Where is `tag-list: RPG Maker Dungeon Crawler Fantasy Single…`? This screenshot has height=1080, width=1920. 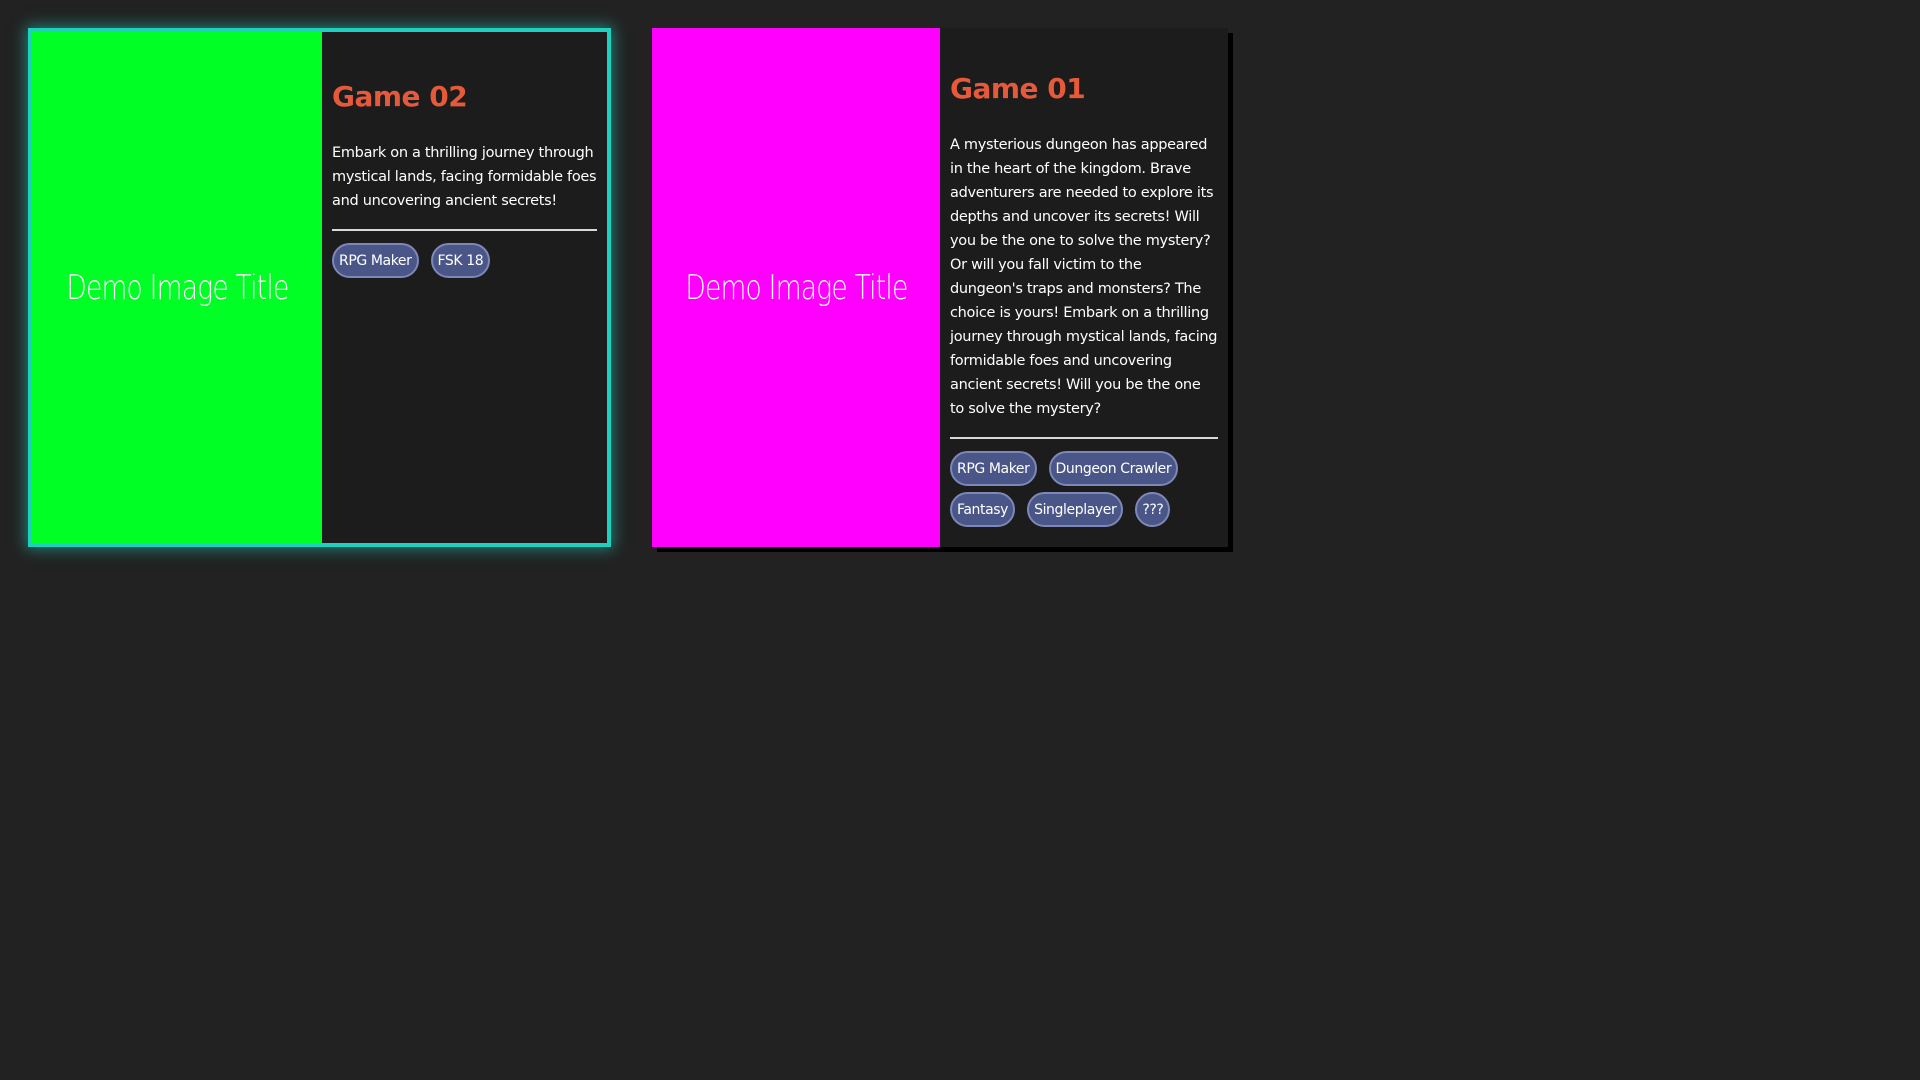
tag-list: RPG Maker Dungeon Crawler Fantasy Single… is located at coordinates (1084, 489).